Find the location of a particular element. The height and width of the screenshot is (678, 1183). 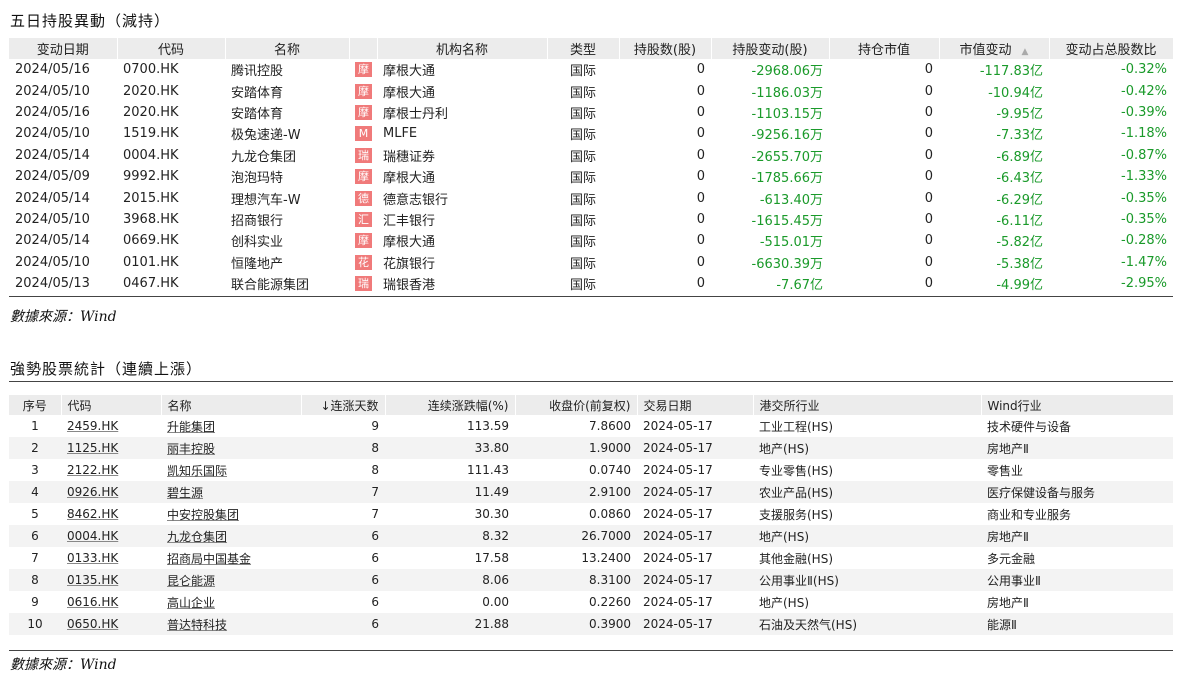

stock-name-link: 升能集团 is located at coordinates (191, 427).